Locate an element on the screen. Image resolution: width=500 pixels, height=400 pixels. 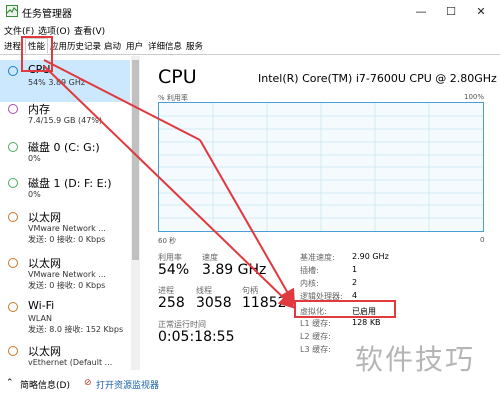
tab-bar: 进程 性能 应用历史记录 启动 用户 详细信息 服务 is located at coordinates (250, 46).